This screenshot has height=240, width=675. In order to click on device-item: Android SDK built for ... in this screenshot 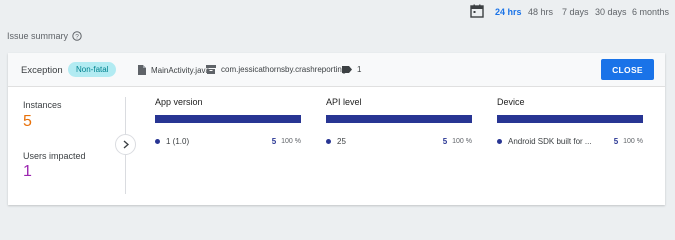, I will do `click(550, 141)`.